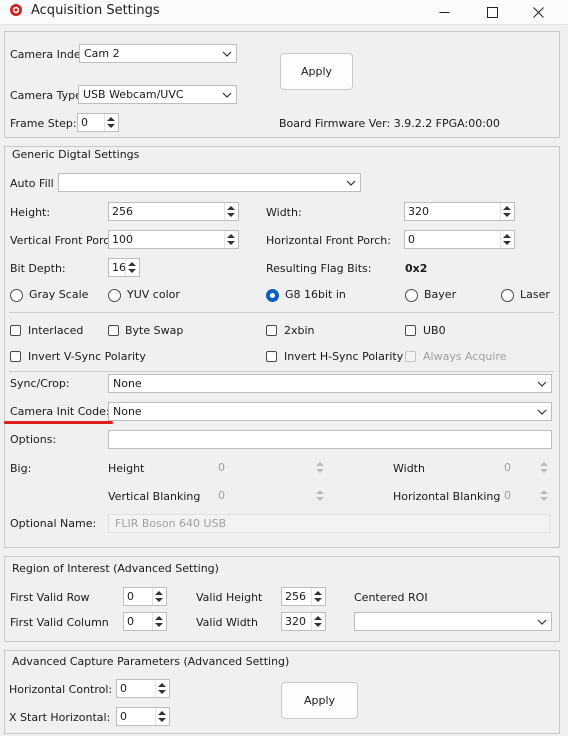  Describe the element at coordinates (447, 496) in the screenshot. I see `big-horizontal-blanking-label: Horizontal Blanking` at that location.